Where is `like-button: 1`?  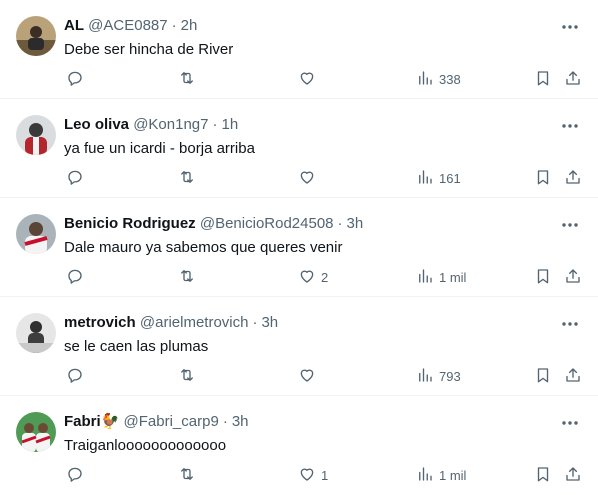
like-button: 1 is located at coordinates (313, 475).